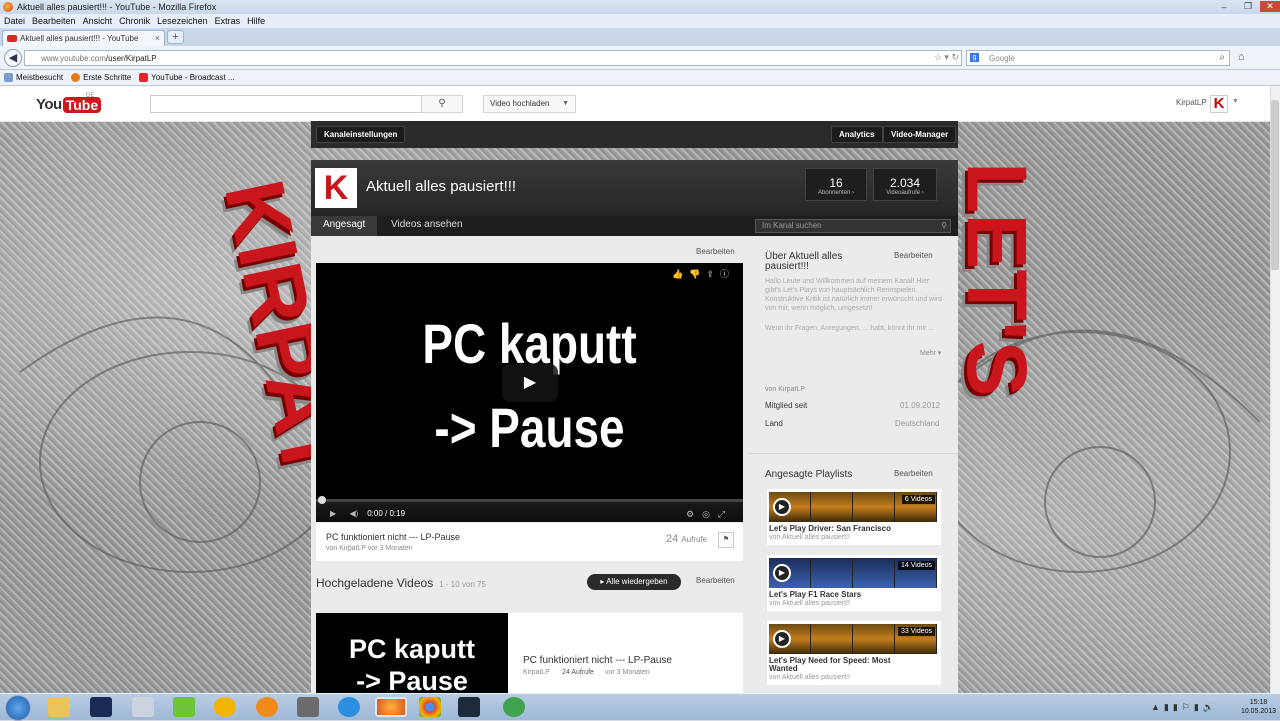  I want to click on playlists-edit-link: Bearbeiten, so click(913, 473).